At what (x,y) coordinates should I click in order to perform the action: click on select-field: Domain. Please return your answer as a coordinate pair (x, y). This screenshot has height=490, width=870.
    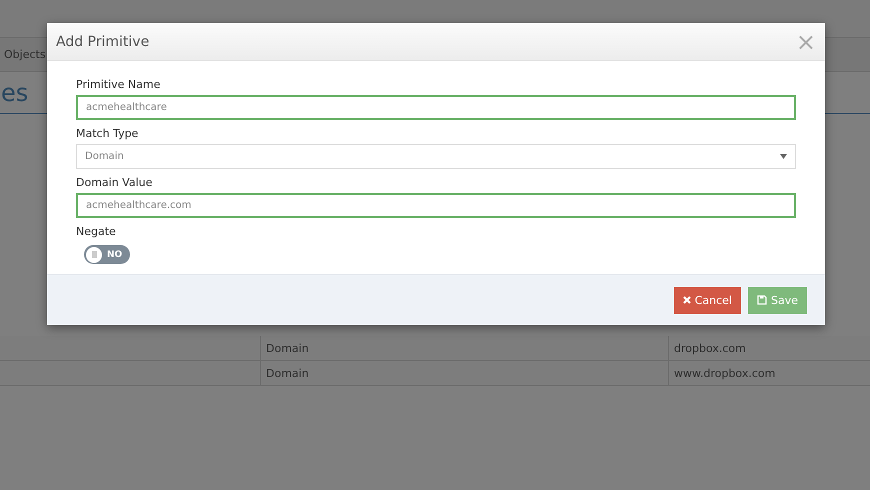
    Looking at the image, I should click on (436, 156).